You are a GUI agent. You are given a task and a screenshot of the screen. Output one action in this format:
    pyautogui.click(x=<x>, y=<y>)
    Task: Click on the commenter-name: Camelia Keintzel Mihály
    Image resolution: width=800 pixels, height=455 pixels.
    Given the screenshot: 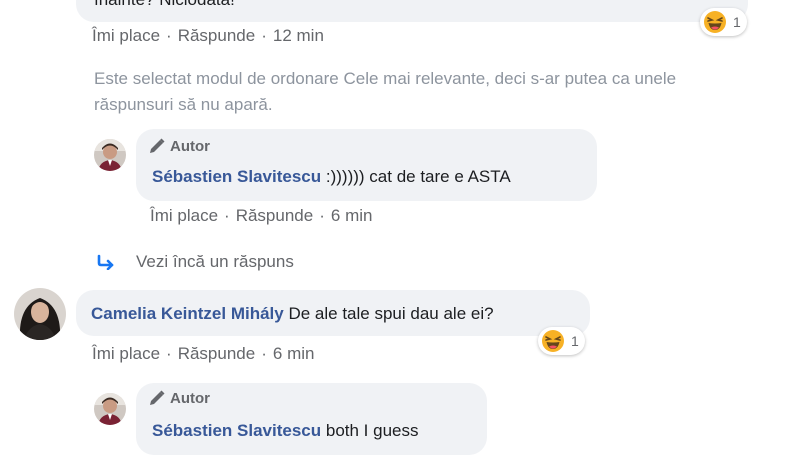 What is the action you would take?
    pyautogui.click(x=187, y=313)
    